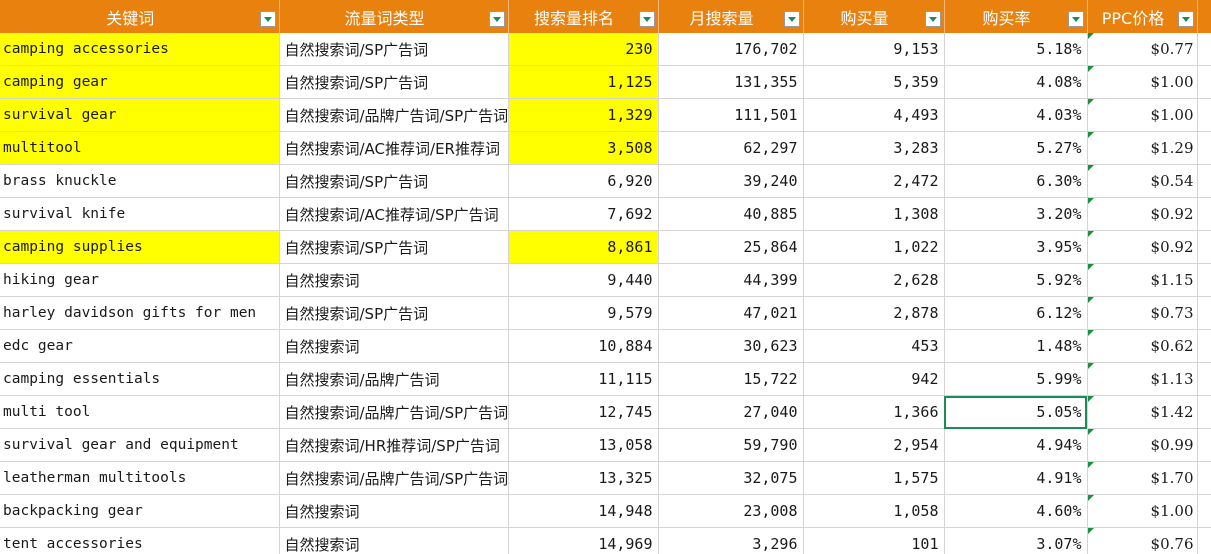  What do you see at coordinates (140, 82) in the screenshot?
I see `keyword-cell: camping gear` at bounding box center [140, 82].